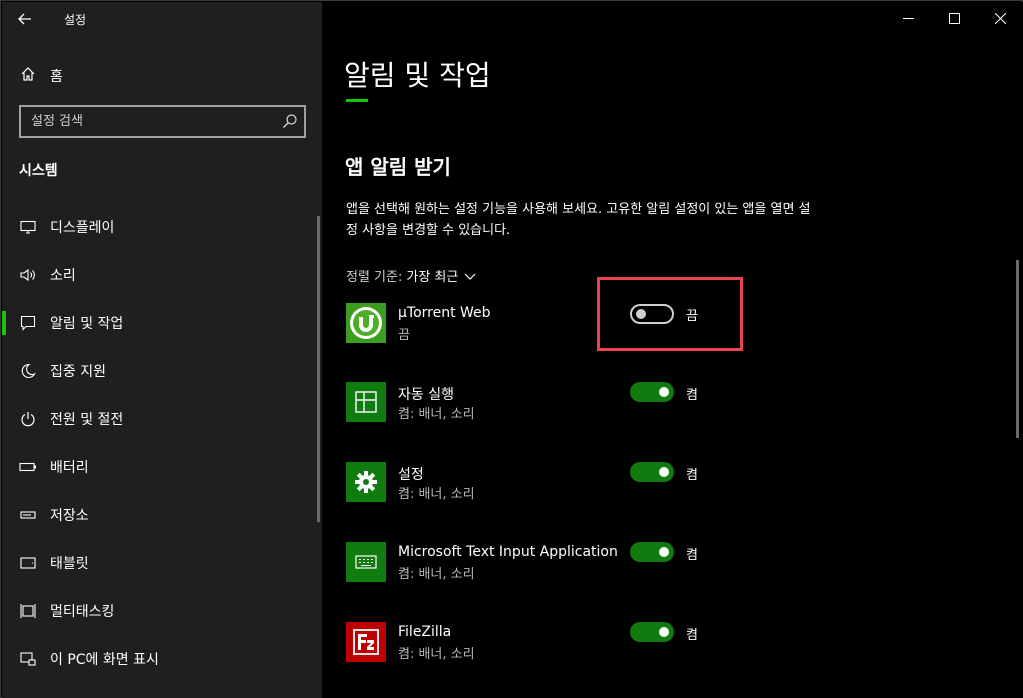  Describe the element at coordinates (28, 563) in the screenshot. I see `tablet-icon` at that location.